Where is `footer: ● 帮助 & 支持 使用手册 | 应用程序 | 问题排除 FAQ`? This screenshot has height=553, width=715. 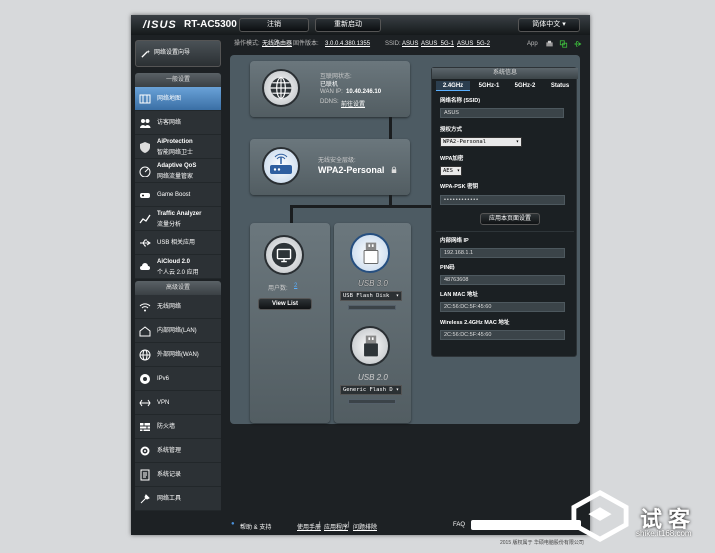
footer: ● 帮助 & 支持 使用手册 | 应用程序 | 问题排除 FAQ is located at coordinates (360, 526).